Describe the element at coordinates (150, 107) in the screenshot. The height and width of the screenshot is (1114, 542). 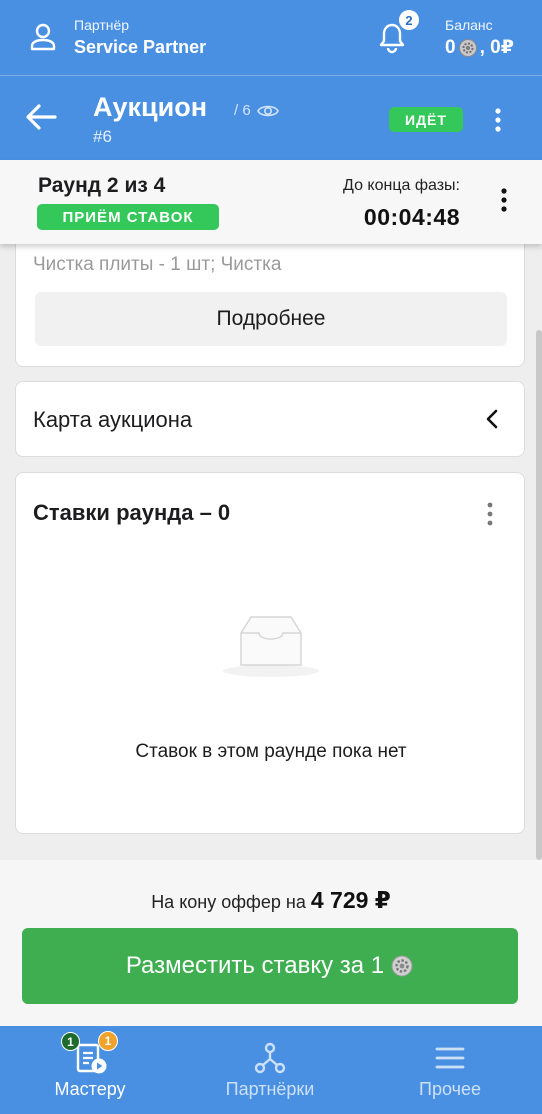
I see `page-title: Аукцион` at that location.